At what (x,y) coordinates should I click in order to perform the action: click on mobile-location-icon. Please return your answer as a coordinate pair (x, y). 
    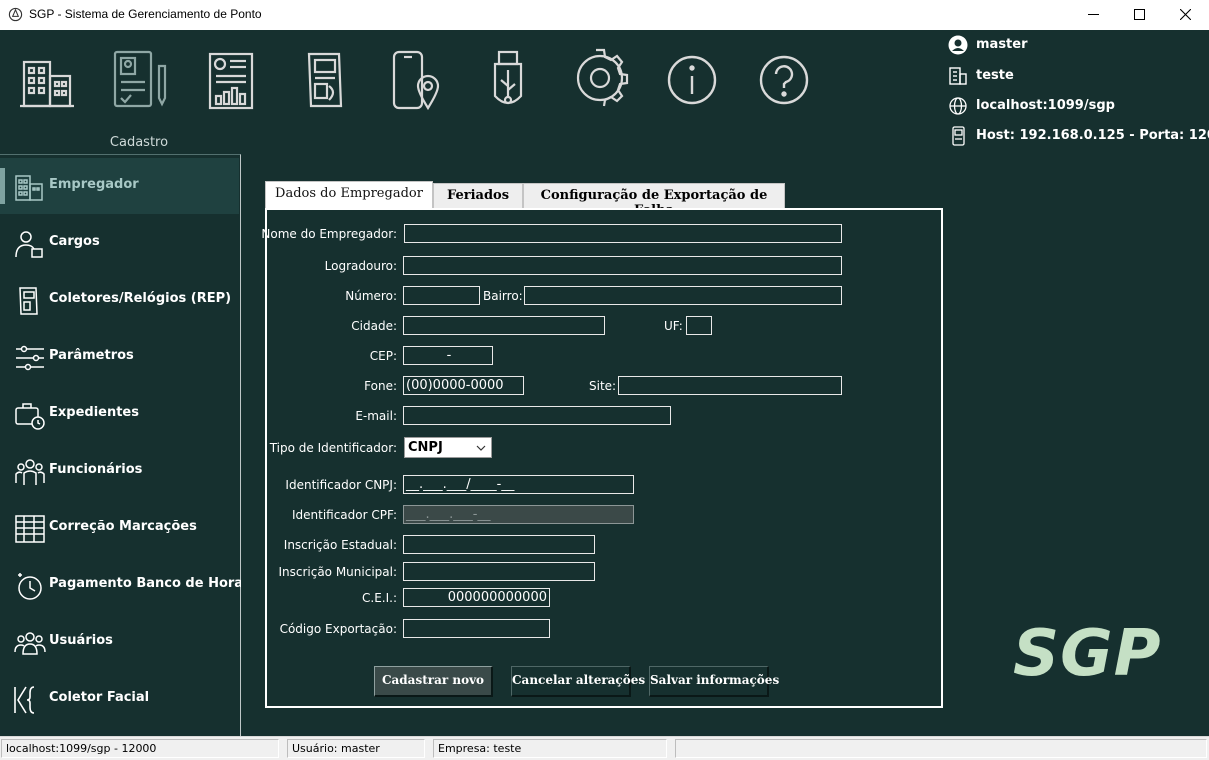
    Looking at the image, I should click on (416, 80).